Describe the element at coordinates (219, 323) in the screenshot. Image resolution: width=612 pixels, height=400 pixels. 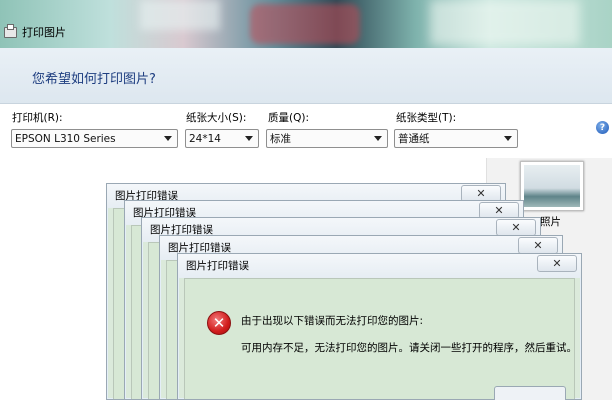
I see `error-icon: ✕` at that location.